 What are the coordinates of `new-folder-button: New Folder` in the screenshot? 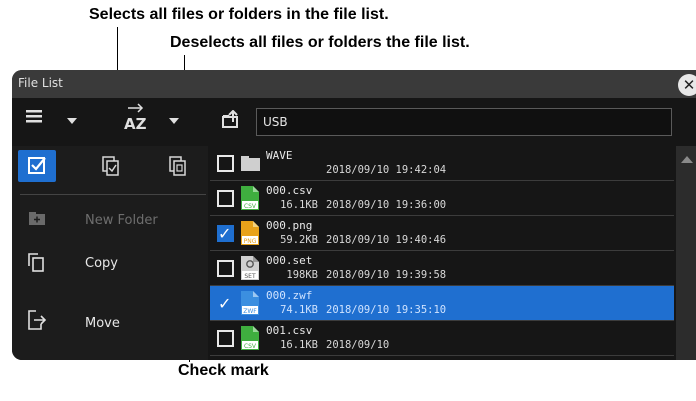 It's located at (121, 220).